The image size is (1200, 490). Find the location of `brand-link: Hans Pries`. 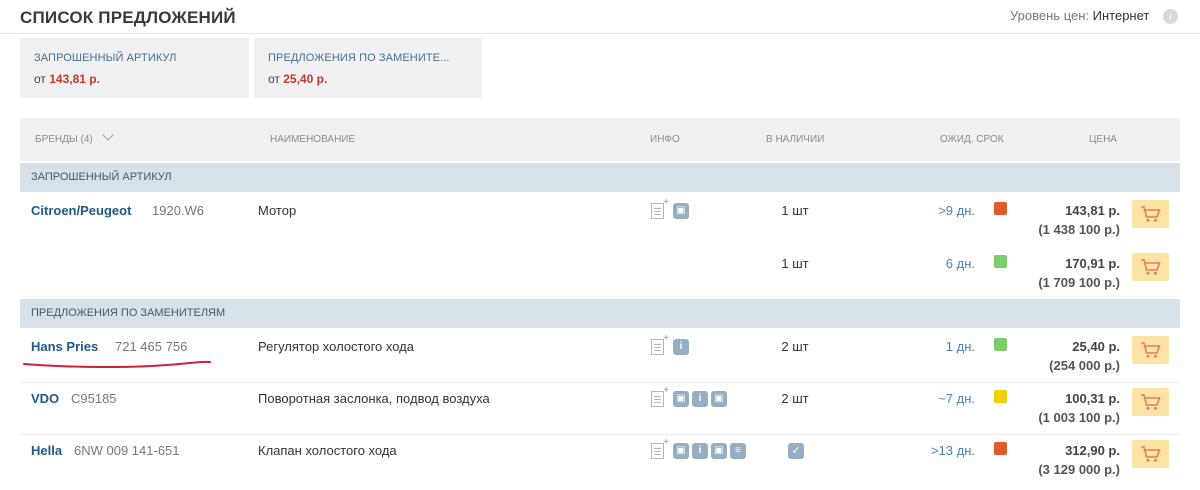

brand-link: Hans Pries is located at coordinates (64, 346).